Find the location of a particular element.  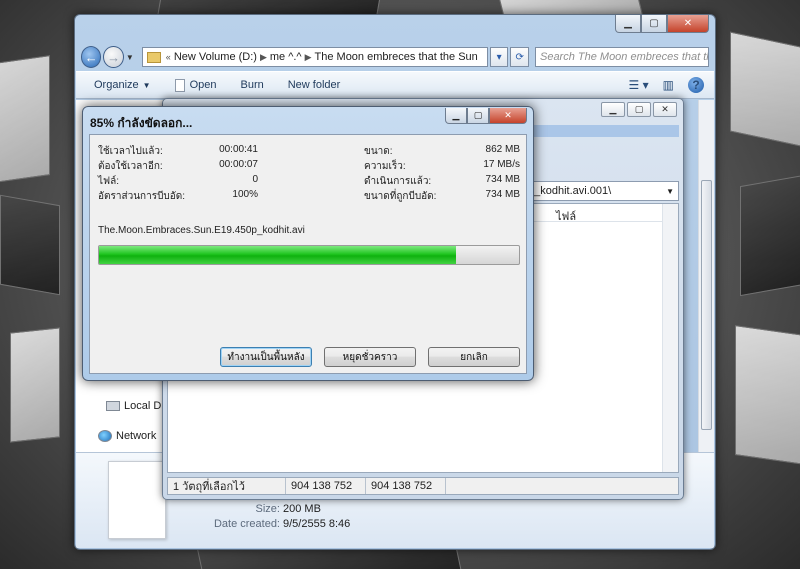

pause-button: หยุดชั่วคราว is located at coordinates (370, 357).